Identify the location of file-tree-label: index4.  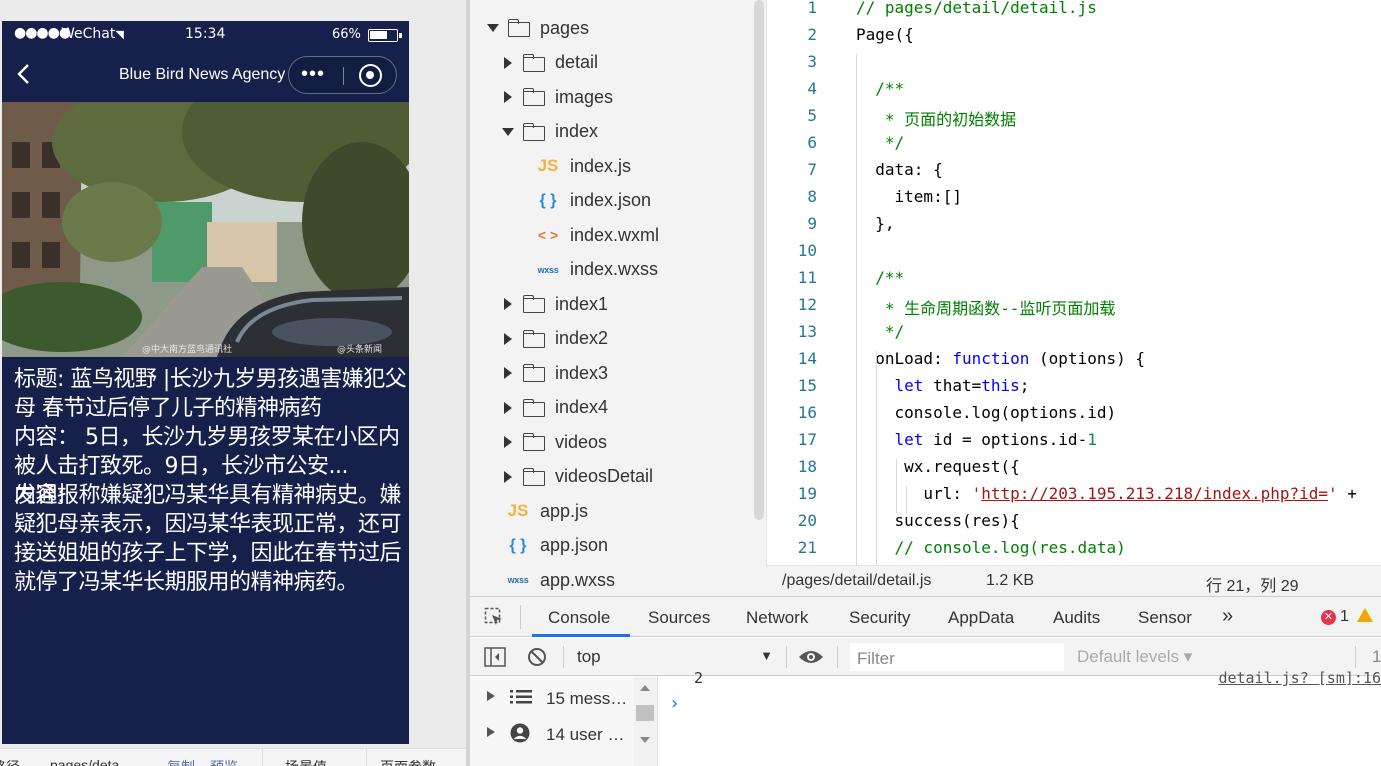
(582, 407).